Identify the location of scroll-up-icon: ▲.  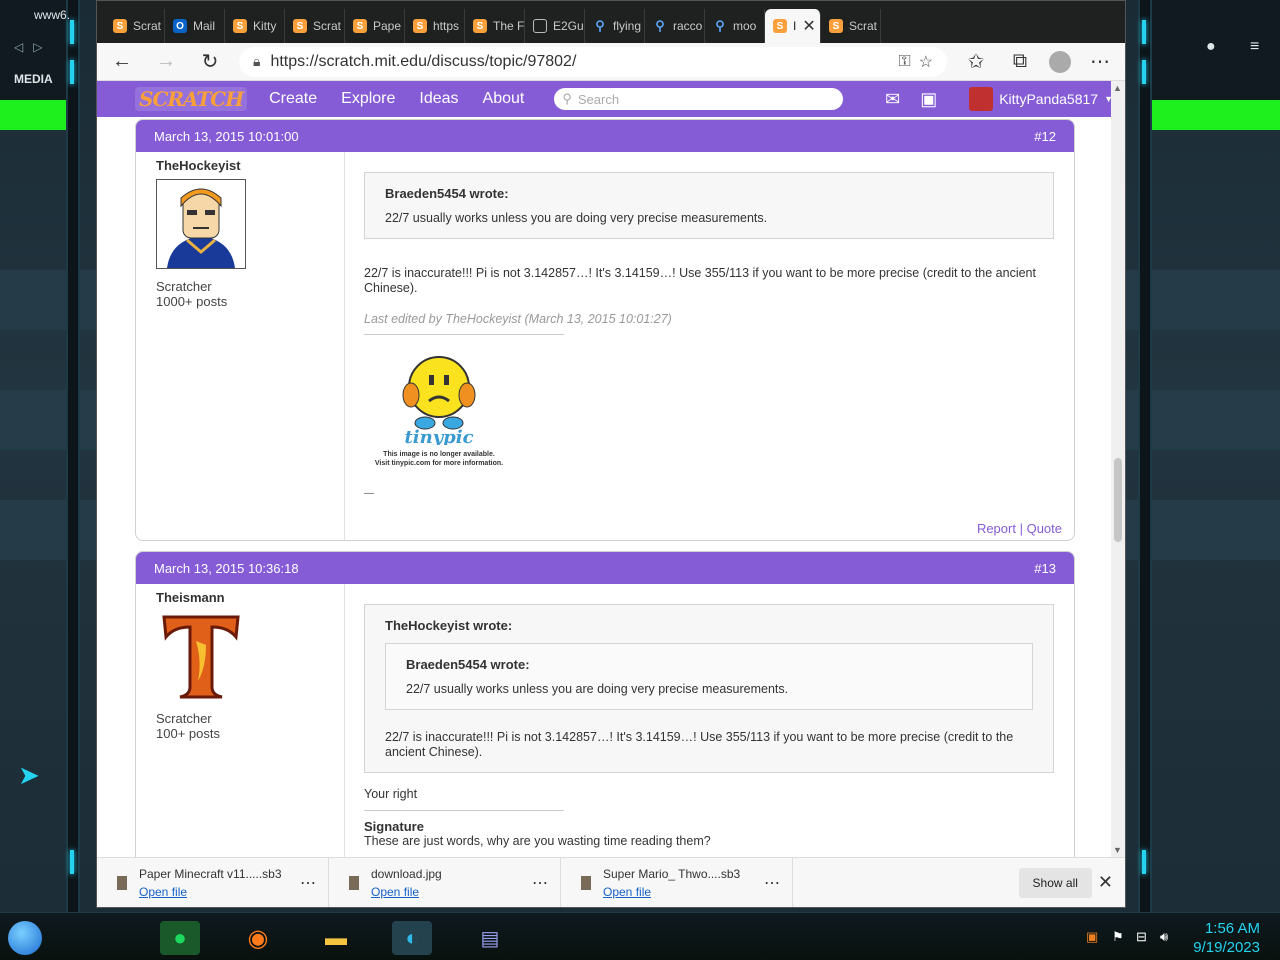
(1117, 88).